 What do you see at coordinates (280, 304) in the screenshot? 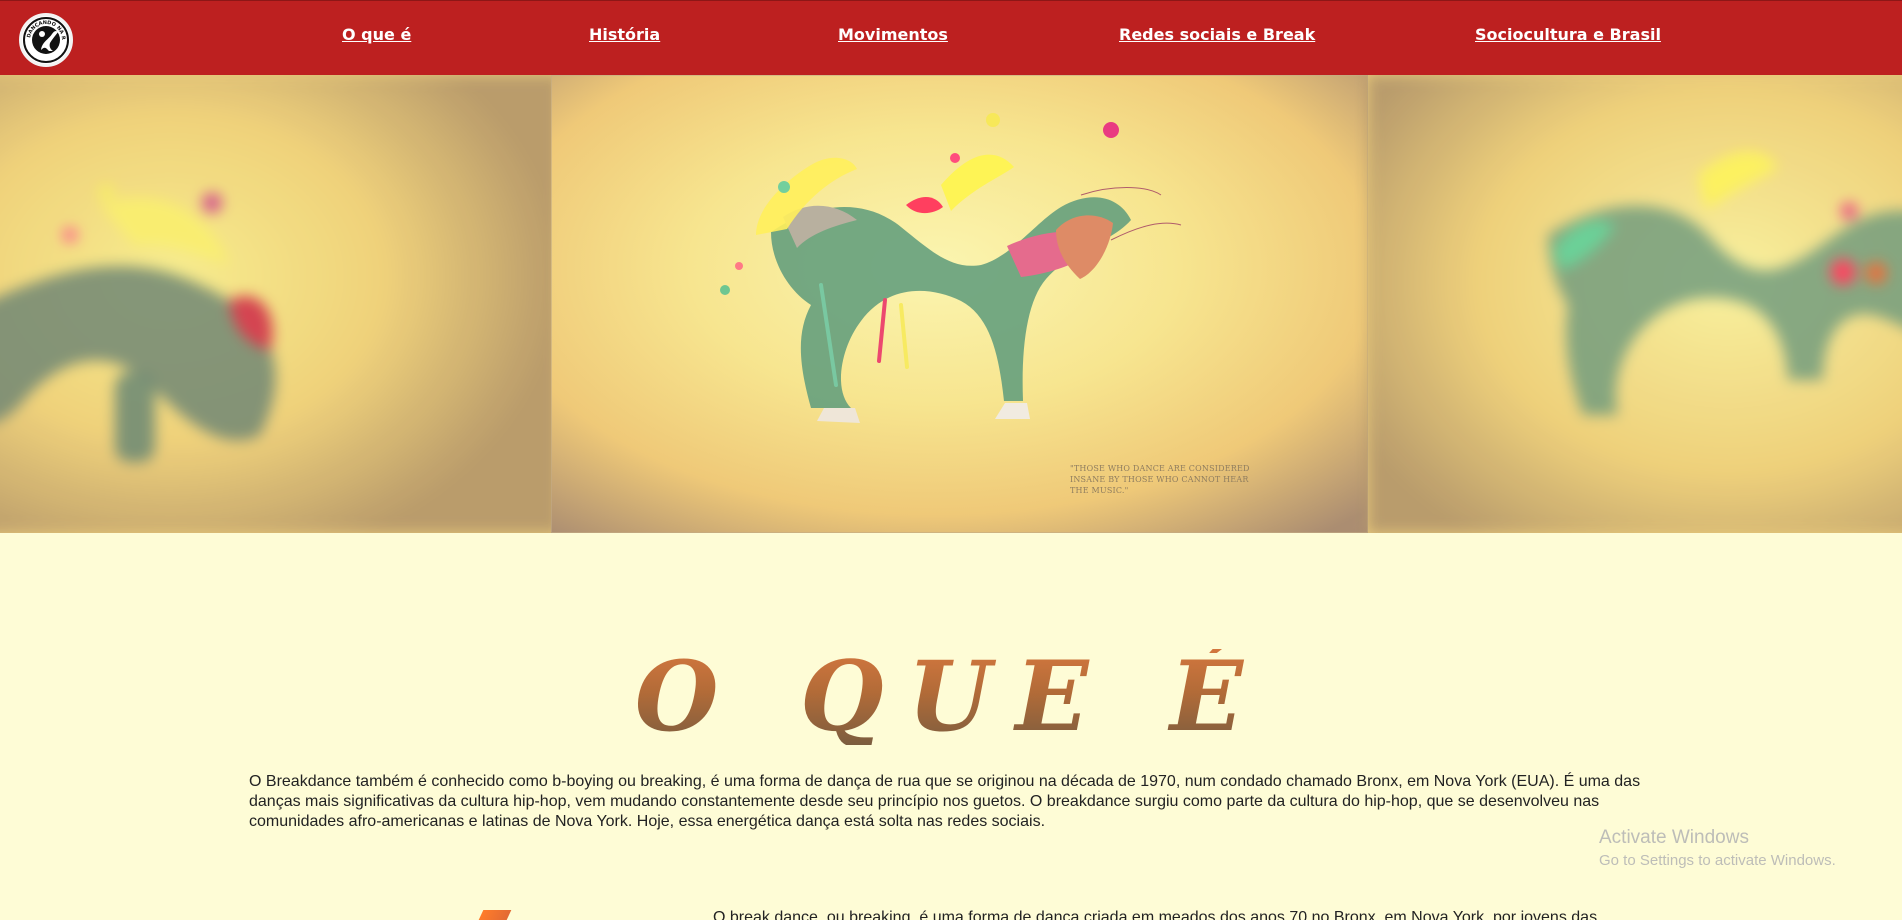
I see `hero-left-blurred-image` at bounding box center [280, 304].